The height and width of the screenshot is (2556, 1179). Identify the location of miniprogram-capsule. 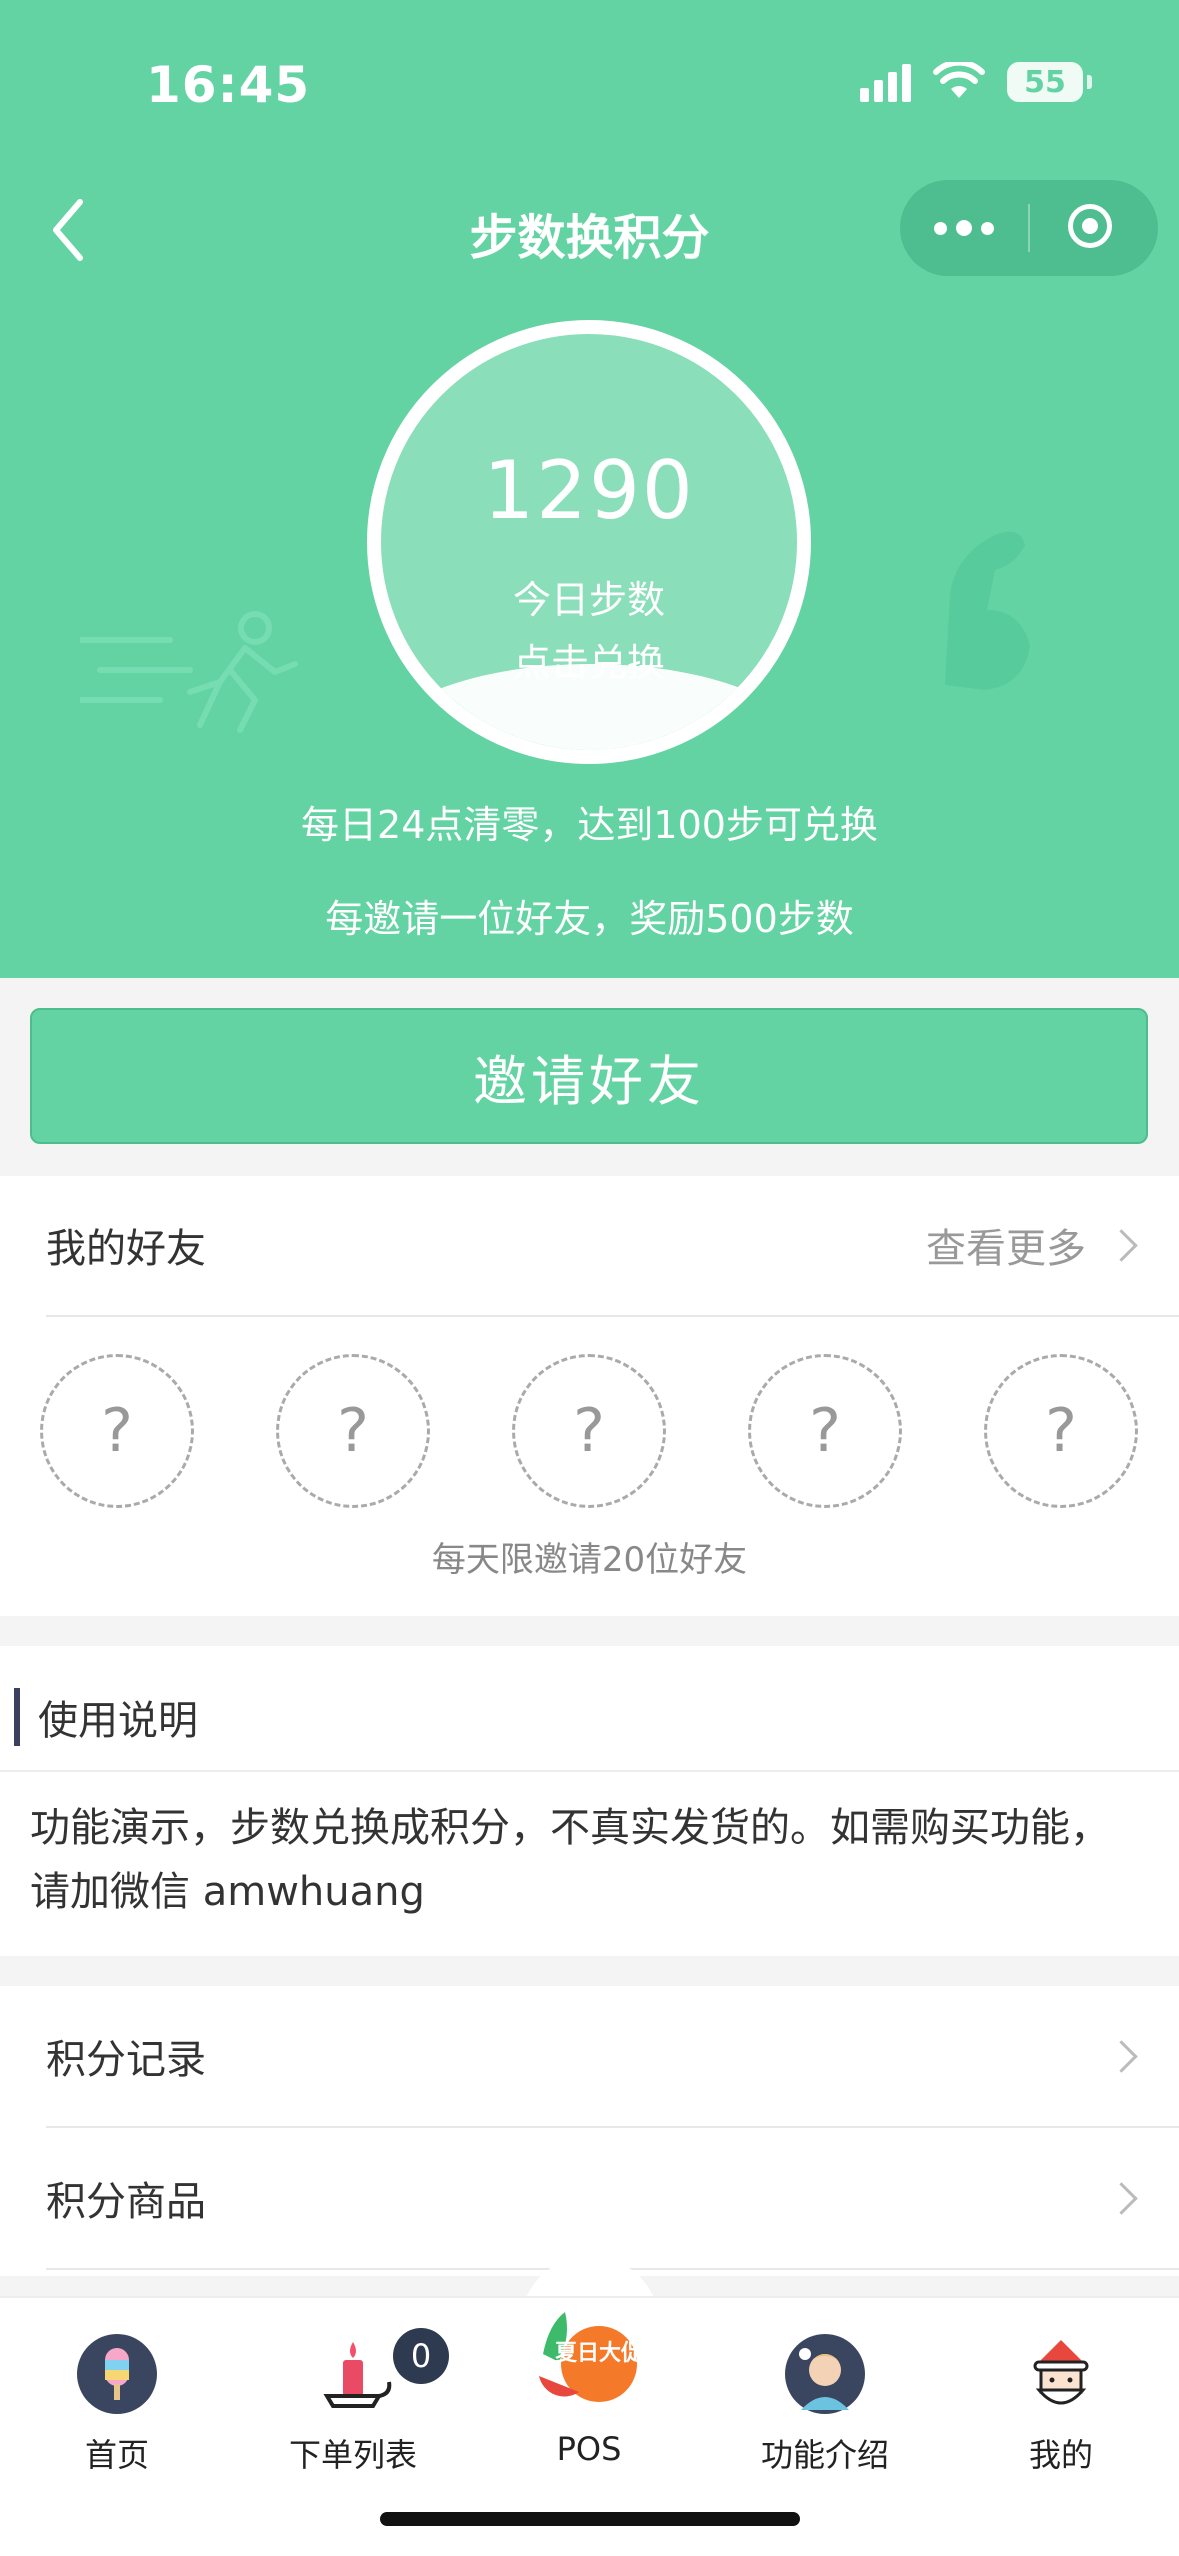
(1029, 228).